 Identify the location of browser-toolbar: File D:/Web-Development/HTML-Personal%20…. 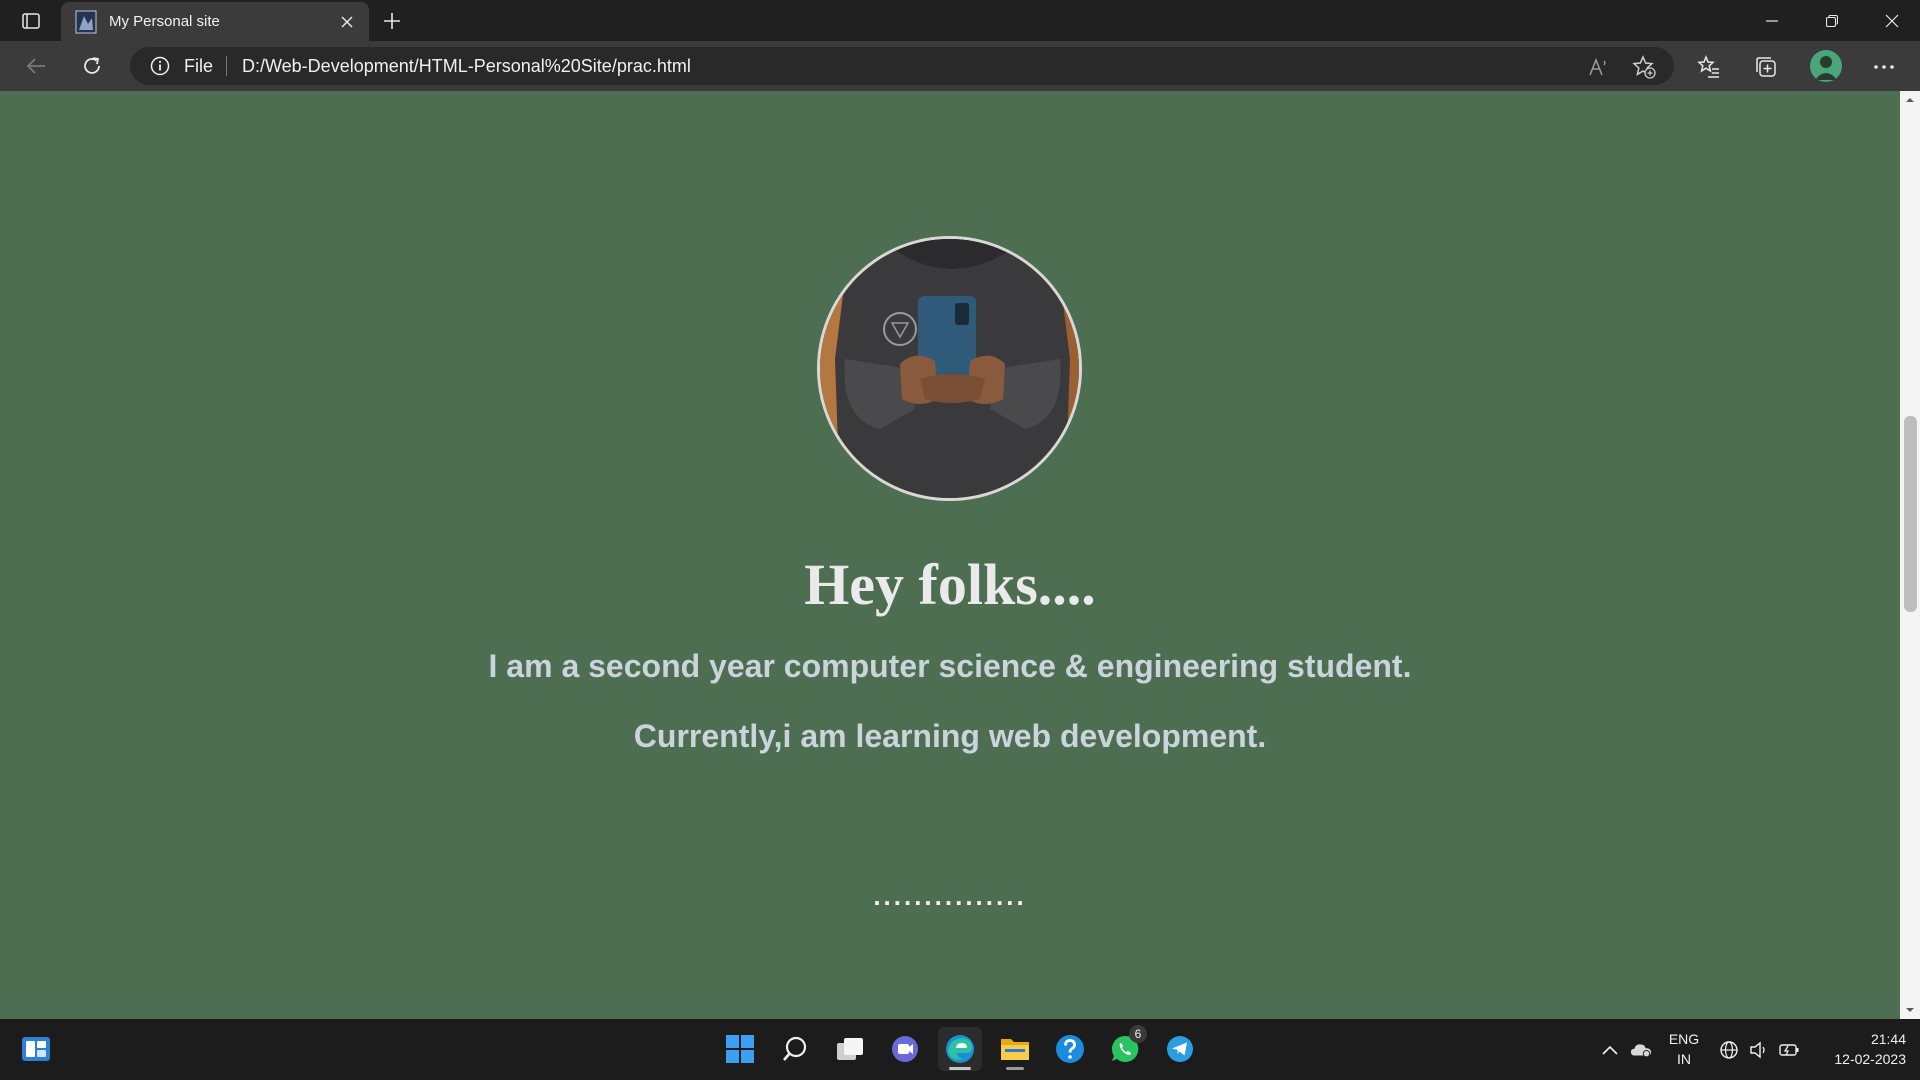
(960, 66).